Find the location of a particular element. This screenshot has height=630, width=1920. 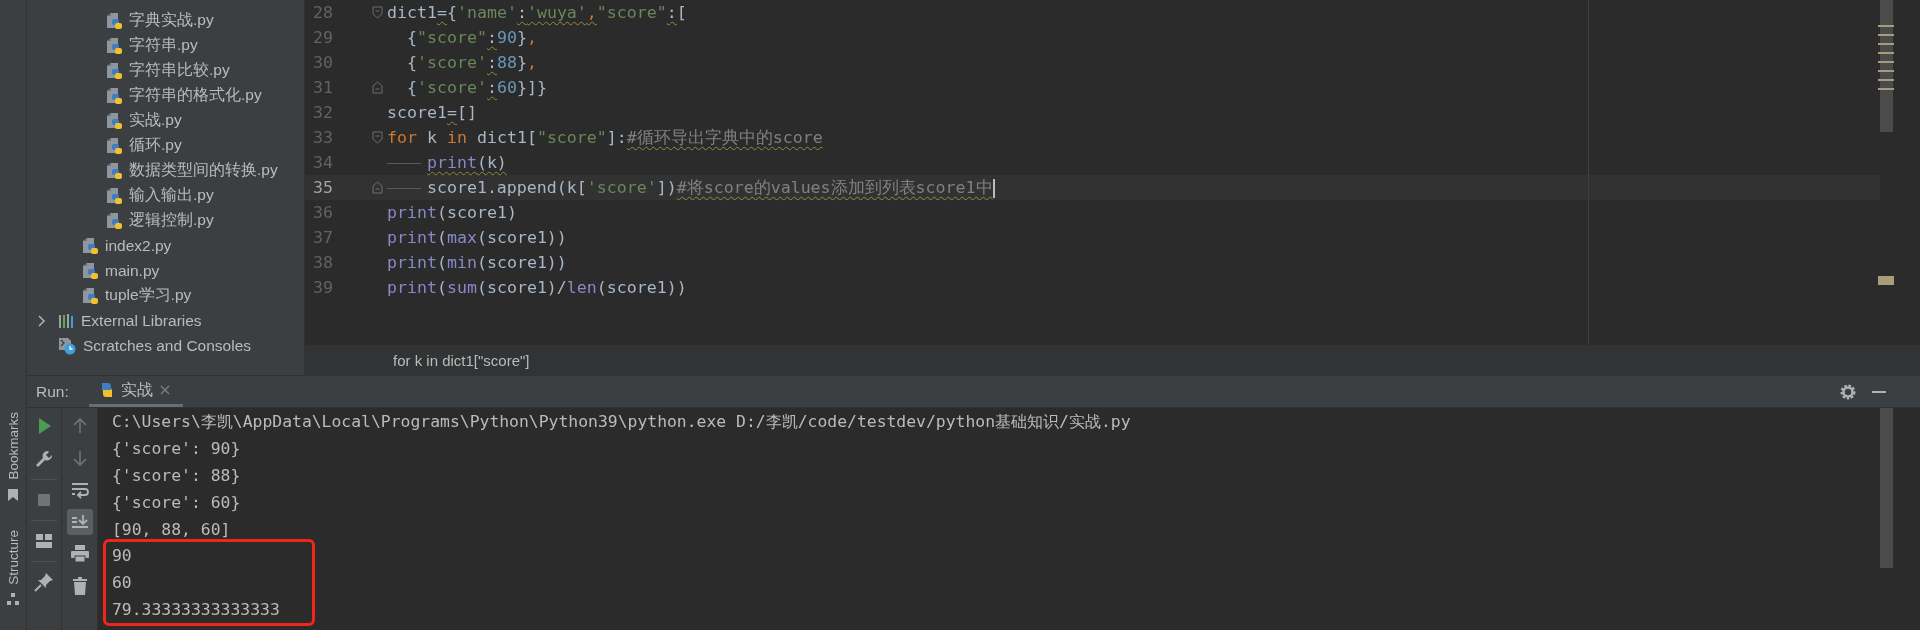

structure-icon is located at coordinates (13, 599).